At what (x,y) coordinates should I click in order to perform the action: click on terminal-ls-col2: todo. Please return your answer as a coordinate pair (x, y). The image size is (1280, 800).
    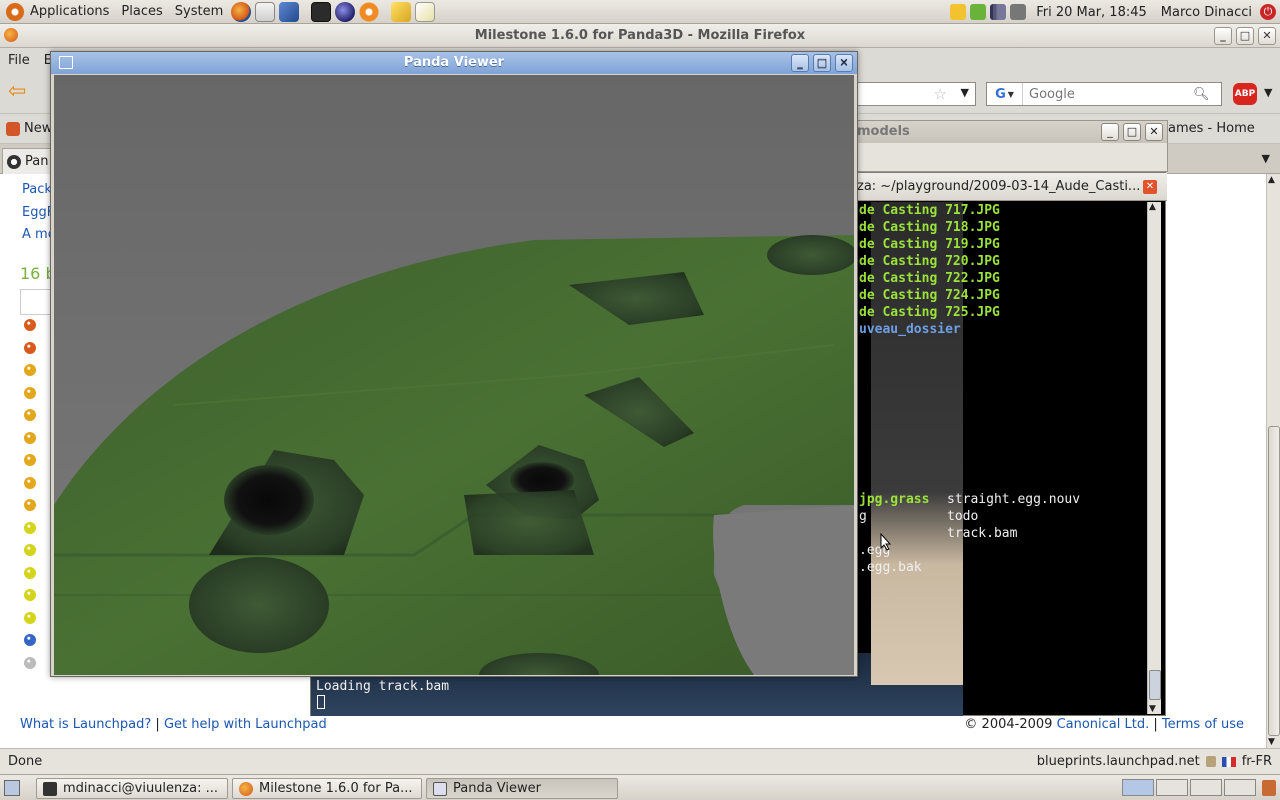
    Looking at the image, I should click on (963, 516).